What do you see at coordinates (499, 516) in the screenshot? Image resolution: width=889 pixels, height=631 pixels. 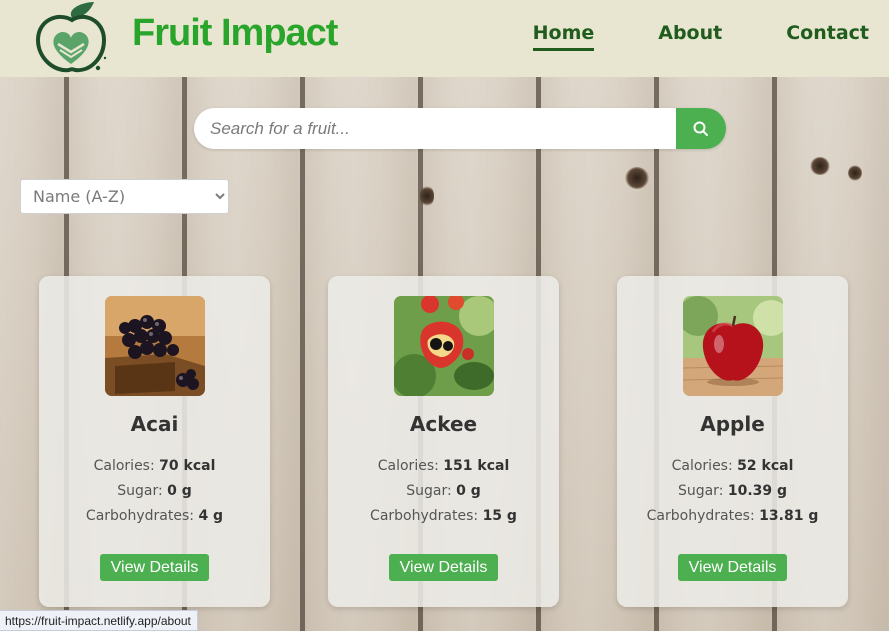 I see `carbs-value: 15 g` at bounding box center [499, 516].